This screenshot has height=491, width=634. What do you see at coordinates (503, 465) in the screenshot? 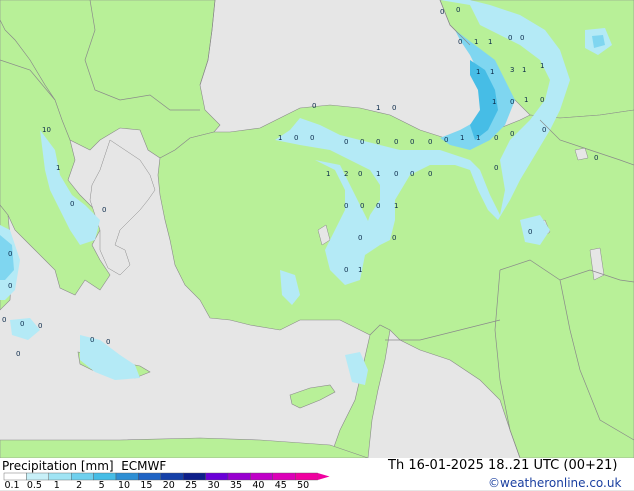
I see `valid-time: Th 16-01-2025 18..21 UTC (00+21)` at bounding box center [503, 465].